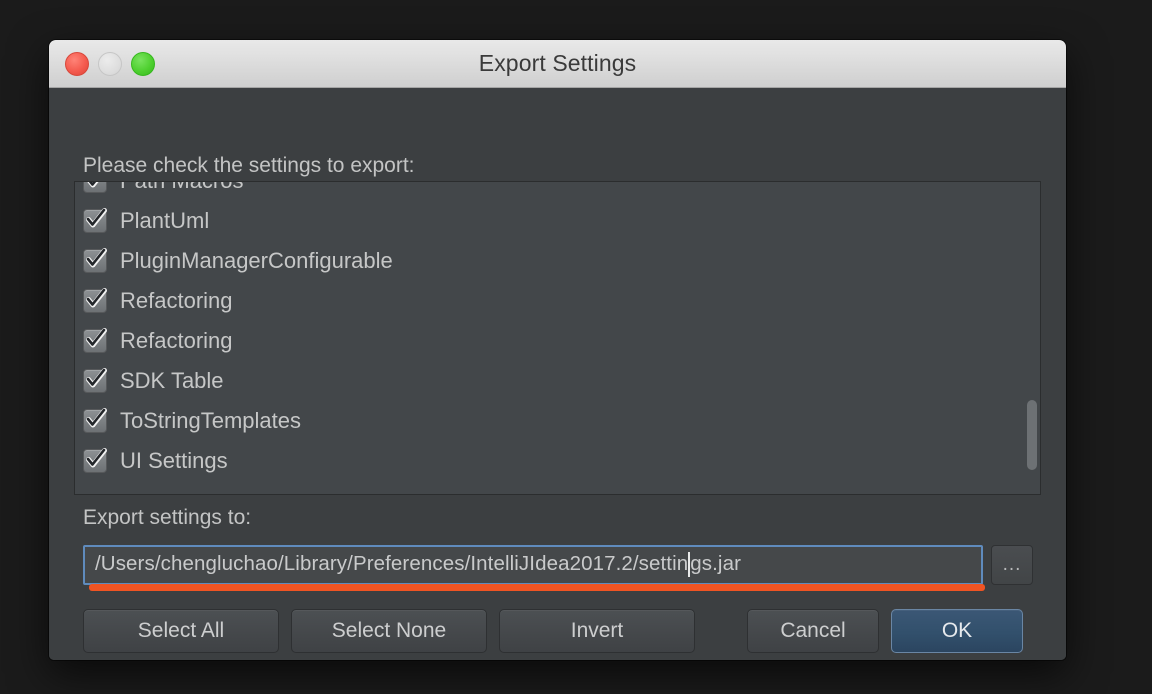 Image resolution: width=1152 pixels, height=694 pixels. Describe the element at coordinates (557, 261) in the screenshot. I see `list-item: PluginManagerConfigurable` at that location.